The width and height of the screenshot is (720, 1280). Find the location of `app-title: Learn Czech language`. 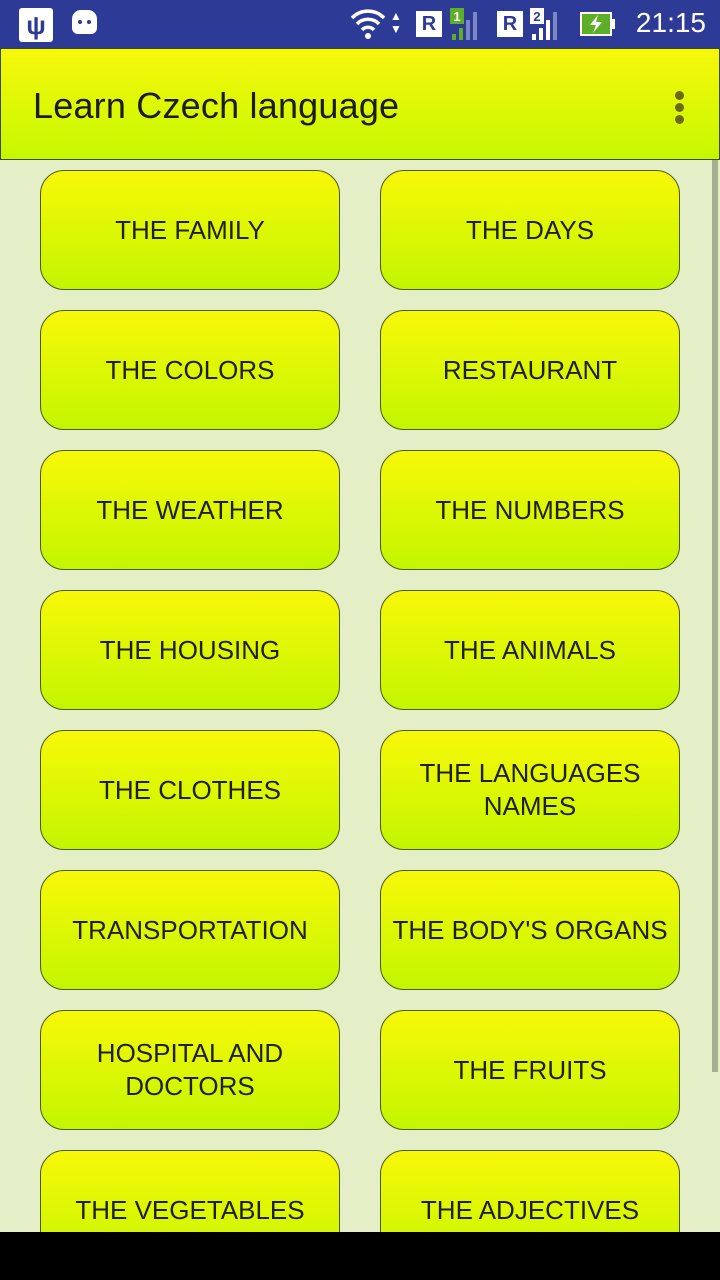

app-title: Learn Czech language is located at coordinates (216, 105).